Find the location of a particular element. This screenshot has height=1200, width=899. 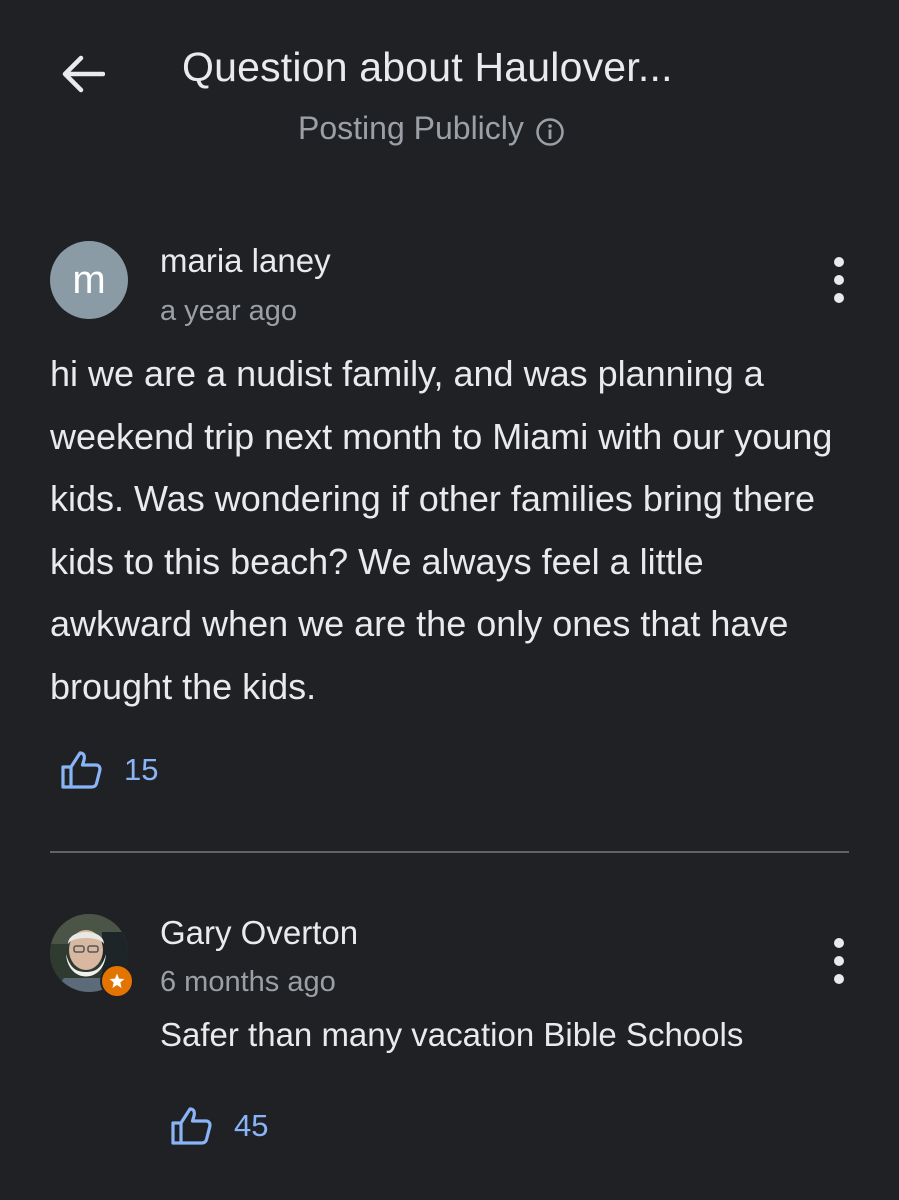

arrow-back-icon is located at coordinates (83, 74).